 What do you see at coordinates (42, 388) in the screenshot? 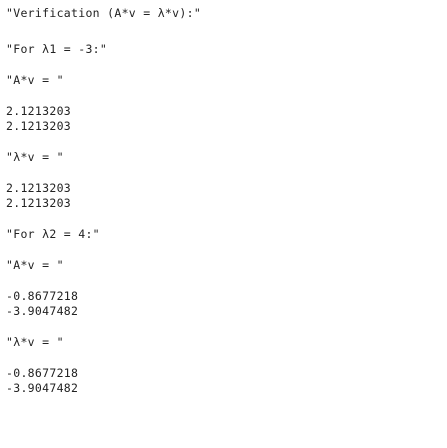
I see `eigen2-lv-value-2: -3.9047482` at bounding box center [42, 388].